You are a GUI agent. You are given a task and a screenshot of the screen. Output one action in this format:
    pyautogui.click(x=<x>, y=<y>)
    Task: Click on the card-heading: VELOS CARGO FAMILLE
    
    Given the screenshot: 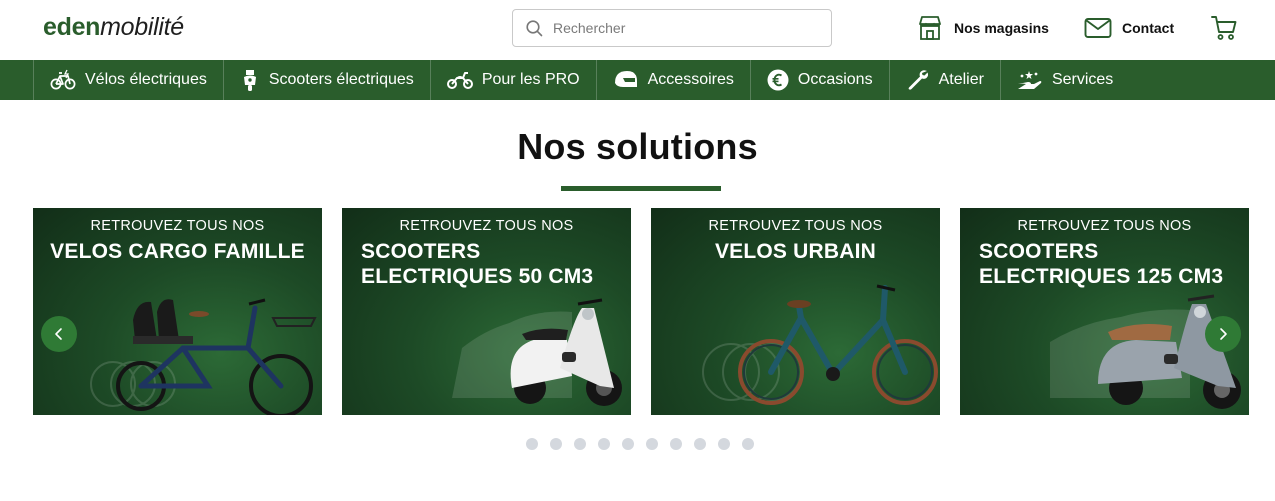 What is the action you would take?
    pyautogui.click(x=177, y=251)
    